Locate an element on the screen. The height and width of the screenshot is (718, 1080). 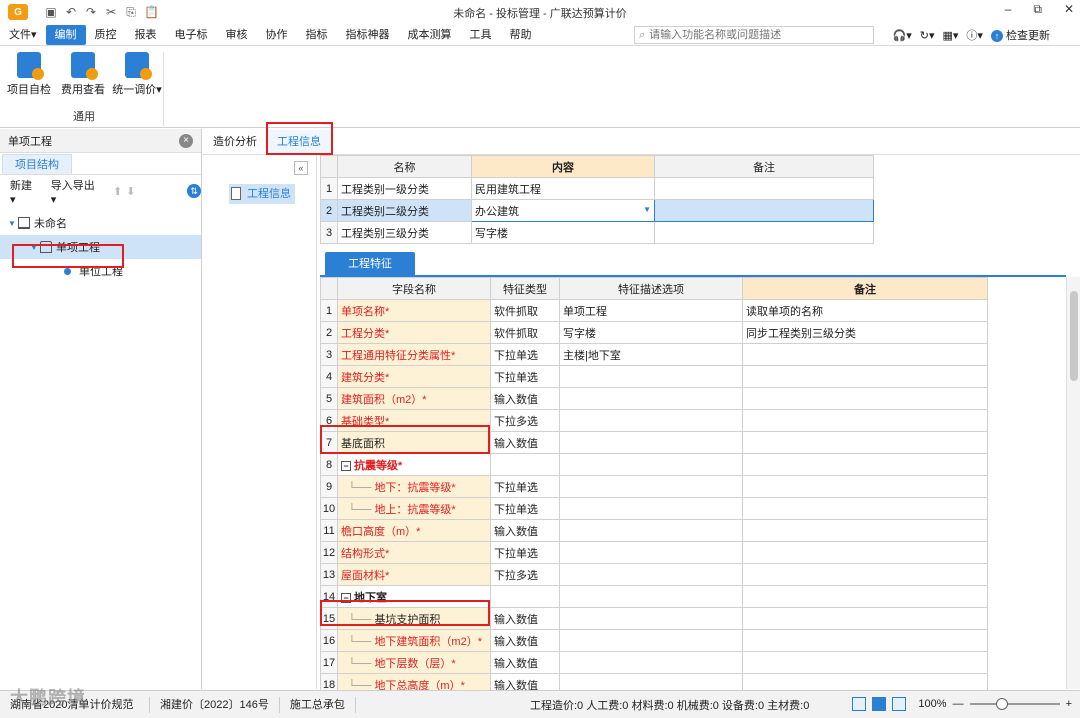
table-row: 6 基础类型* 下拉多选 is located at coordinates (654, 420).